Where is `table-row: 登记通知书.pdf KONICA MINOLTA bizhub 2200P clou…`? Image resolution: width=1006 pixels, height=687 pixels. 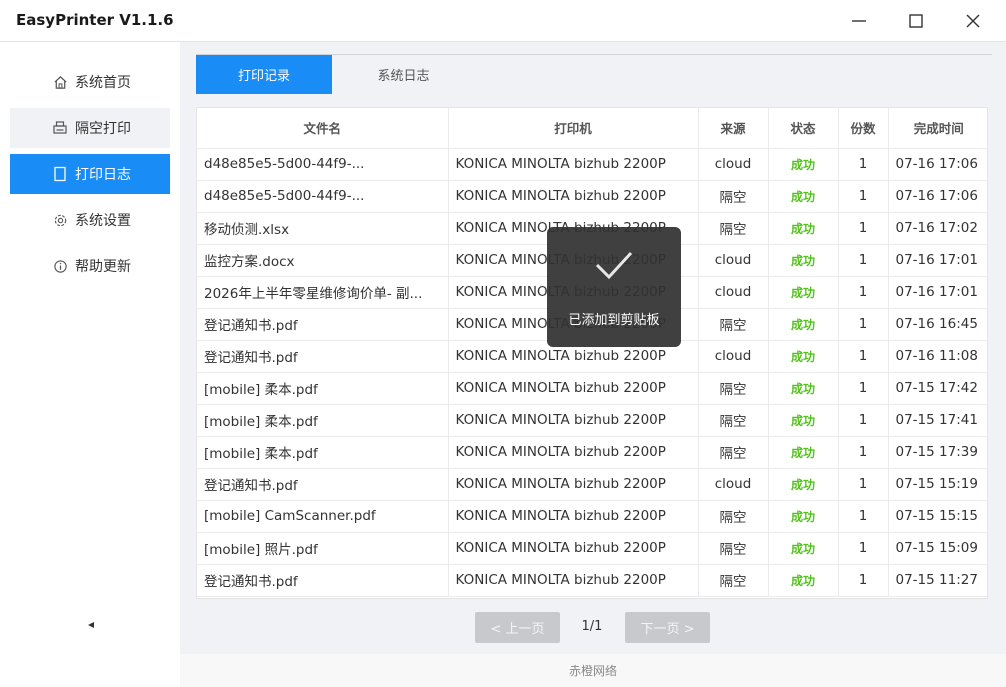 table-row: 登记通知书.pdf KONICA MINOLTA bizhub 2200P clou… is located at coordinates (592, 484).